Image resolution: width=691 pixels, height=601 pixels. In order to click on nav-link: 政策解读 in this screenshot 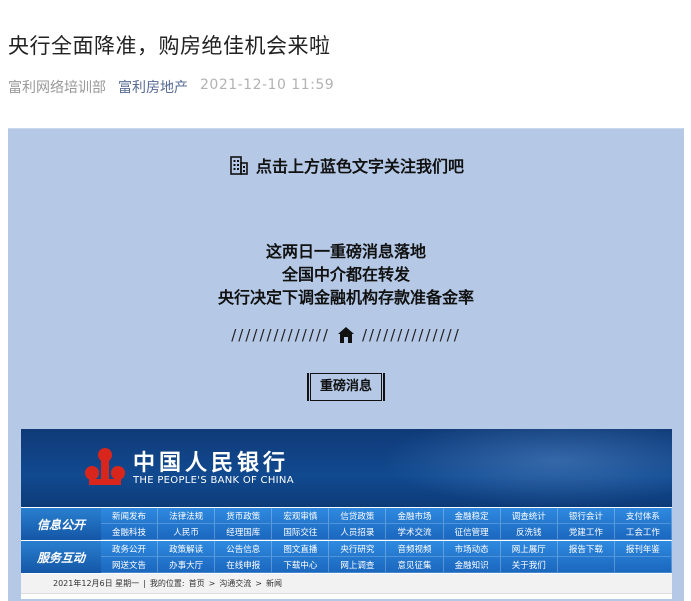, I will do `click(187, 549)`.